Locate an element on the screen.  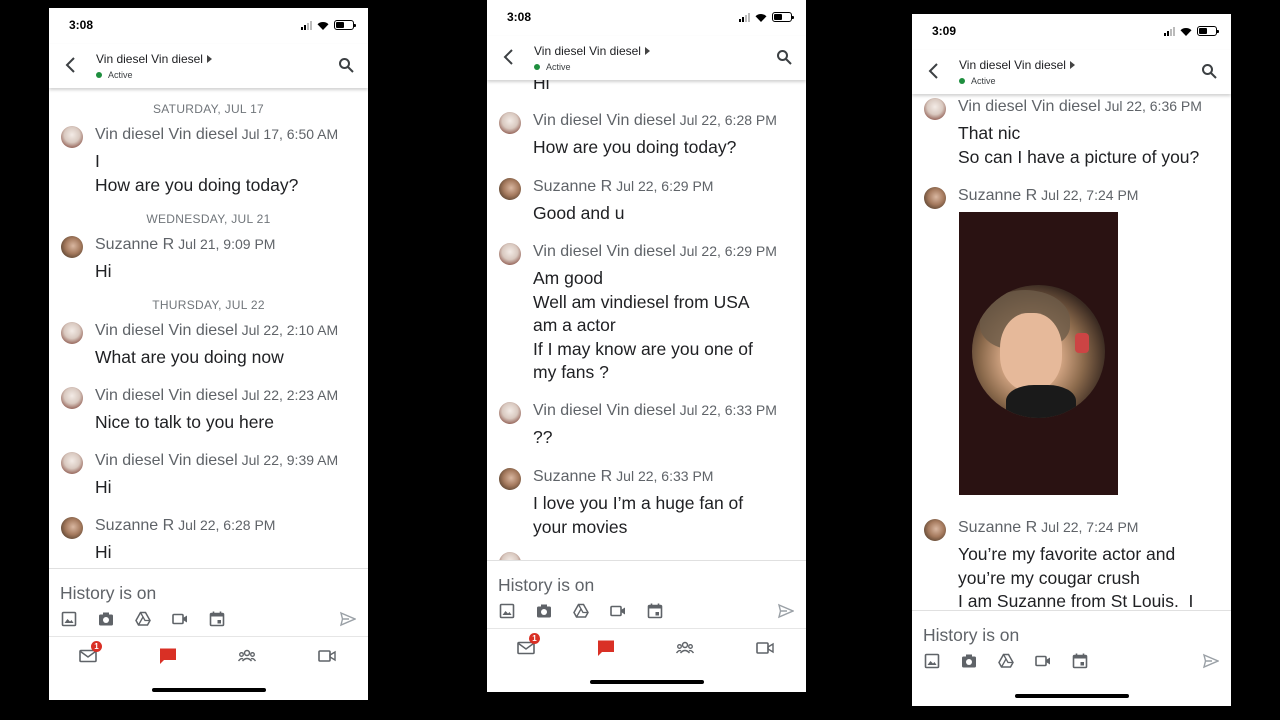
message-time: Jul 21, 9:09 PM is located at coordinates (227, 244).